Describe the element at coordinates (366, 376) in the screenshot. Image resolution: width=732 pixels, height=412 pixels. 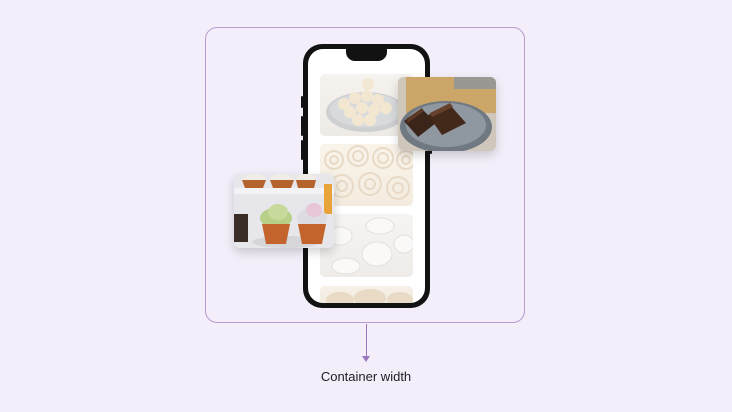
I see `container-width-caption: Container width` at that location.